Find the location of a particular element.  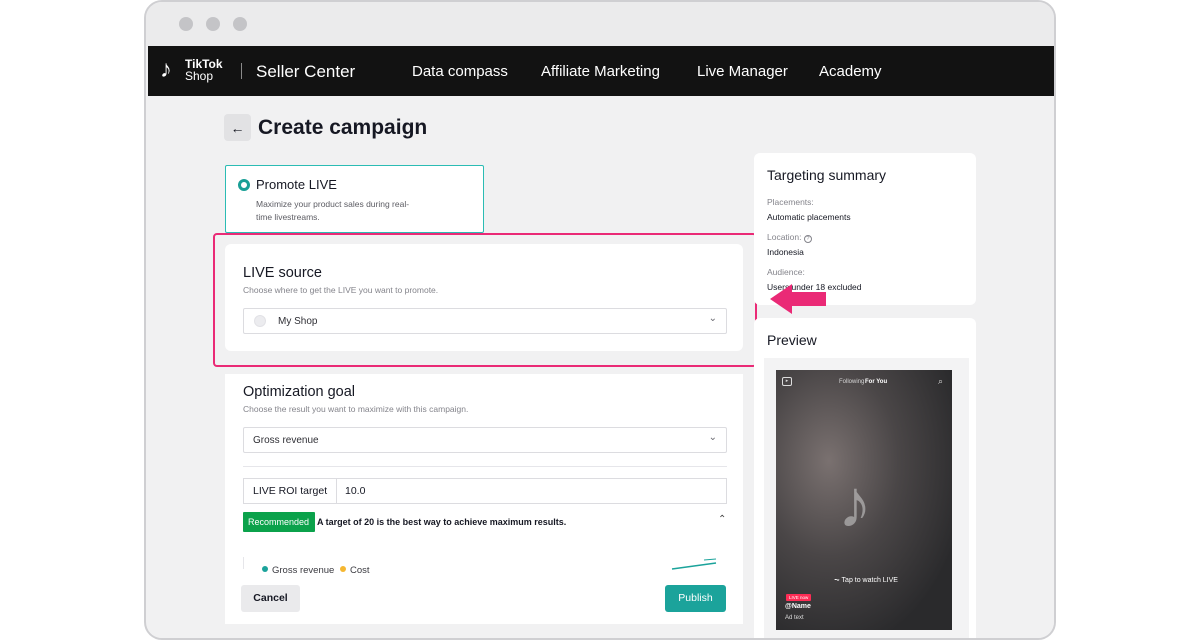

nav-item-academy: Academy is located at coordinates (850, 71).